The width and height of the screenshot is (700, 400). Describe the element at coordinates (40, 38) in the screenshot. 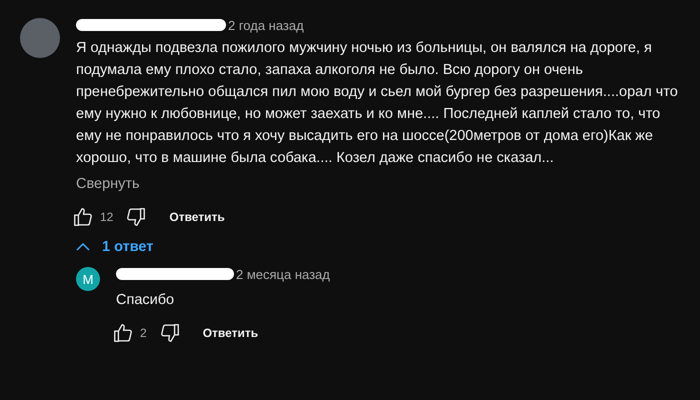

I see `avatar-photo-placeholder` at that location.